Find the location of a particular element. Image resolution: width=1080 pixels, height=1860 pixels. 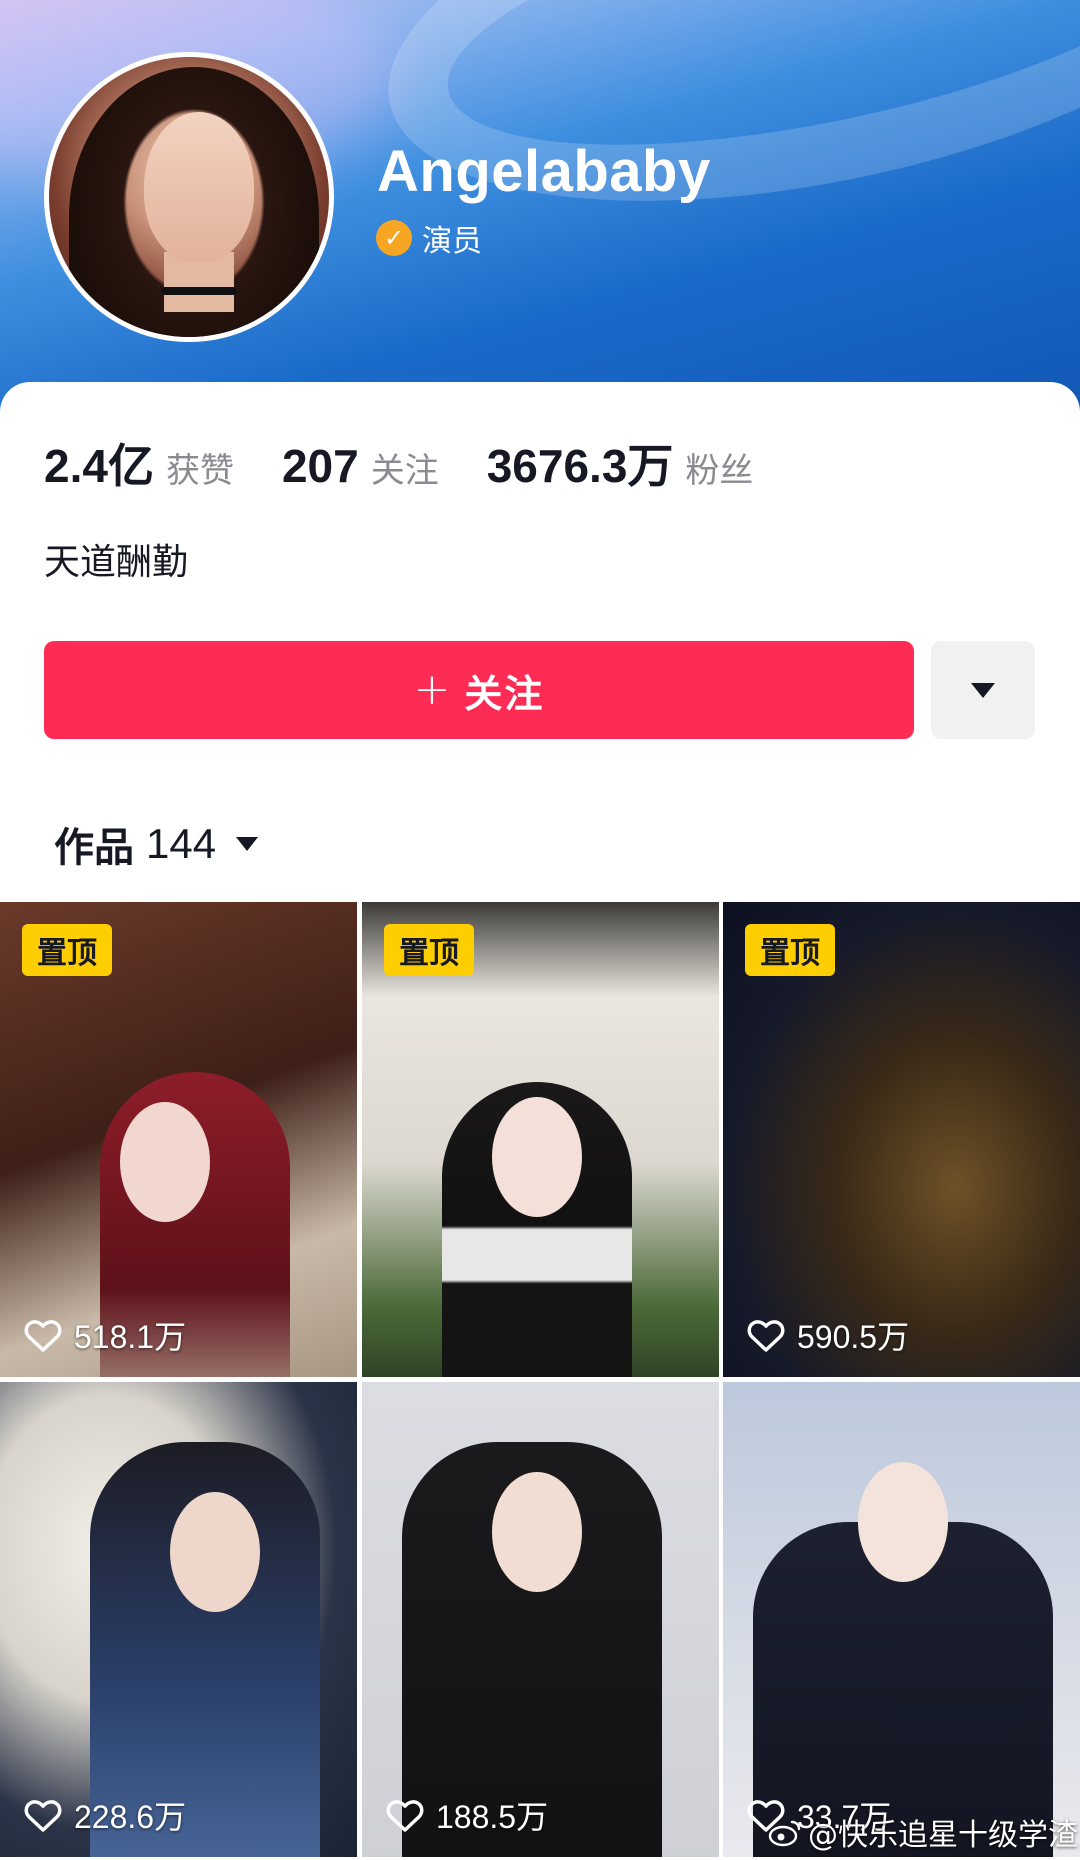

weibo-watermark: @快乐追星十级学渣 is located at coordinates (923, 1832).